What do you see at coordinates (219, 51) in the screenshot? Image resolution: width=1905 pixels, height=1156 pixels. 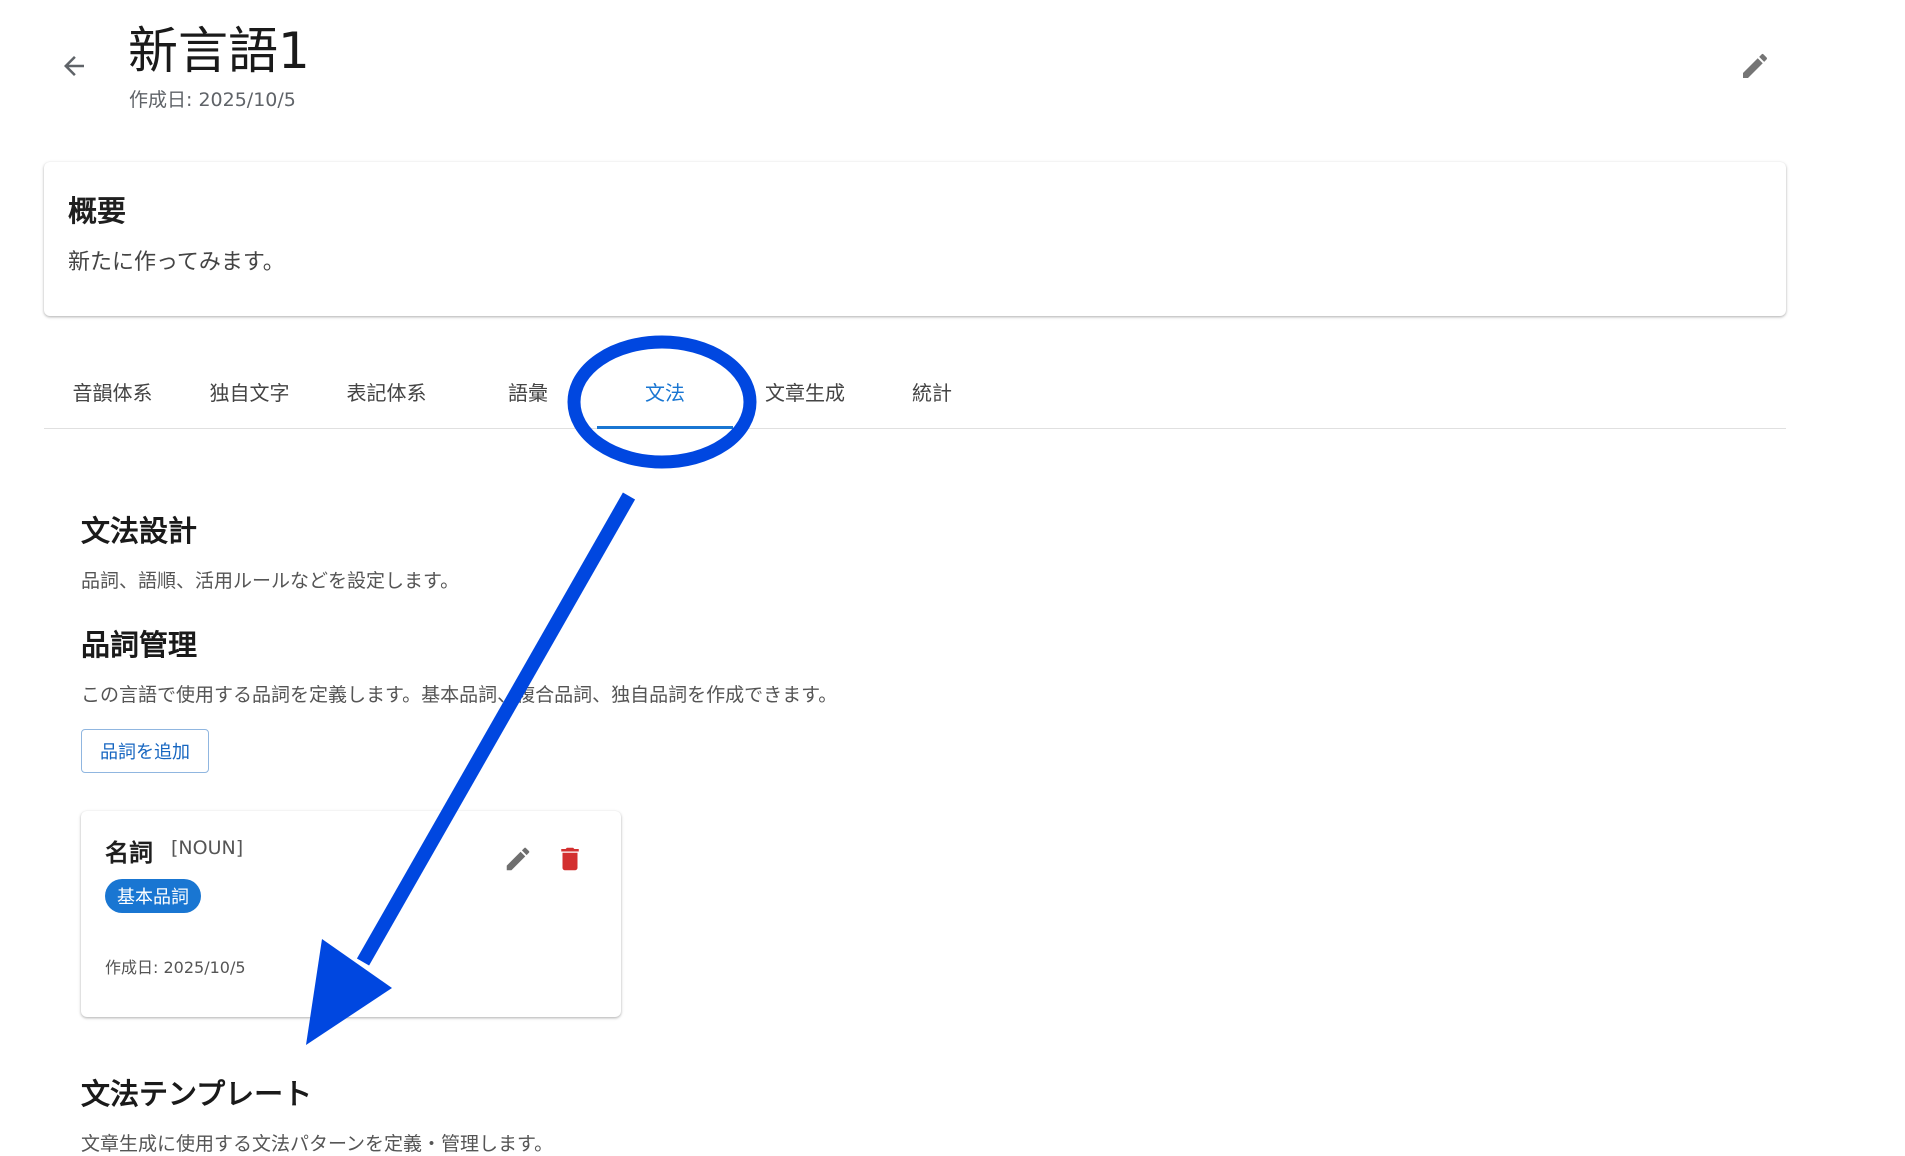 I see `page-title: 新言語1` at bounding box center [219, 51].